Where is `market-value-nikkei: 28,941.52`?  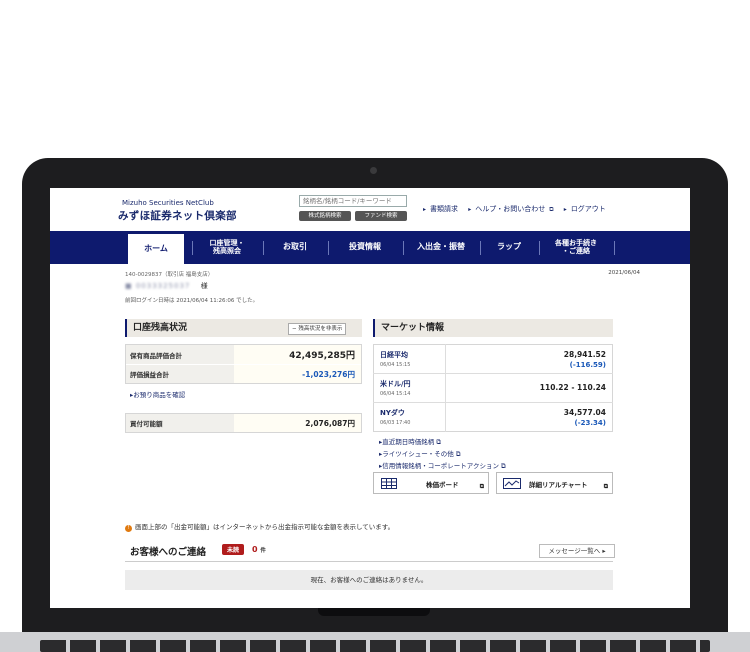
market-value-nikkei: 28,941.52 is located at coordinates (584, 354).